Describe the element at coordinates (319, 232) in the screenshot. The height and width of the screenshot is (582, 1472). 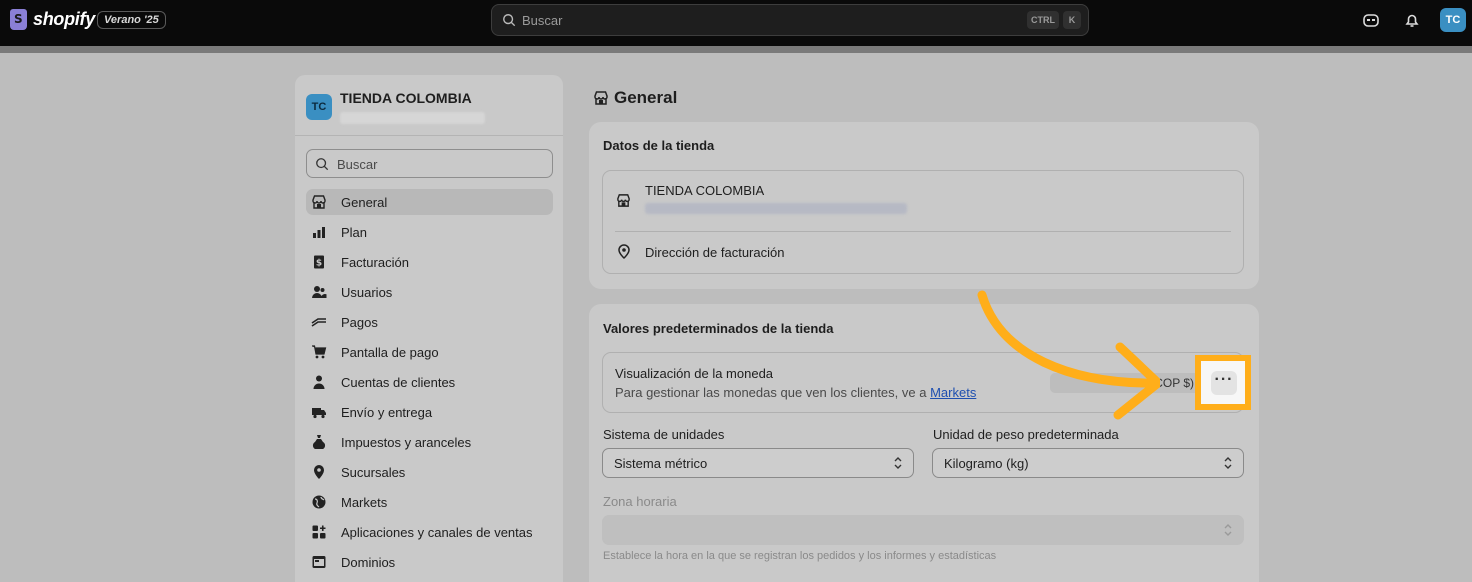
I see `plan-icon` at that location.